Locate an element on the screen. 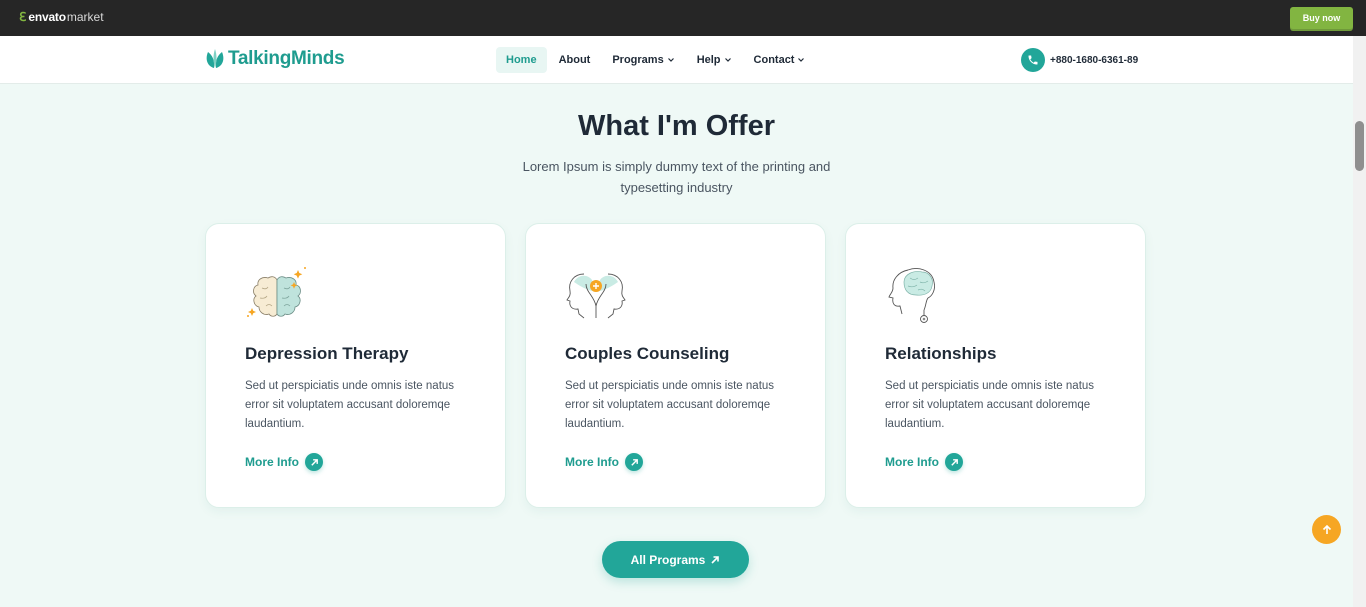 The image size is (1366, 607). nav-about-label: About is located at coordinates (574, 60).